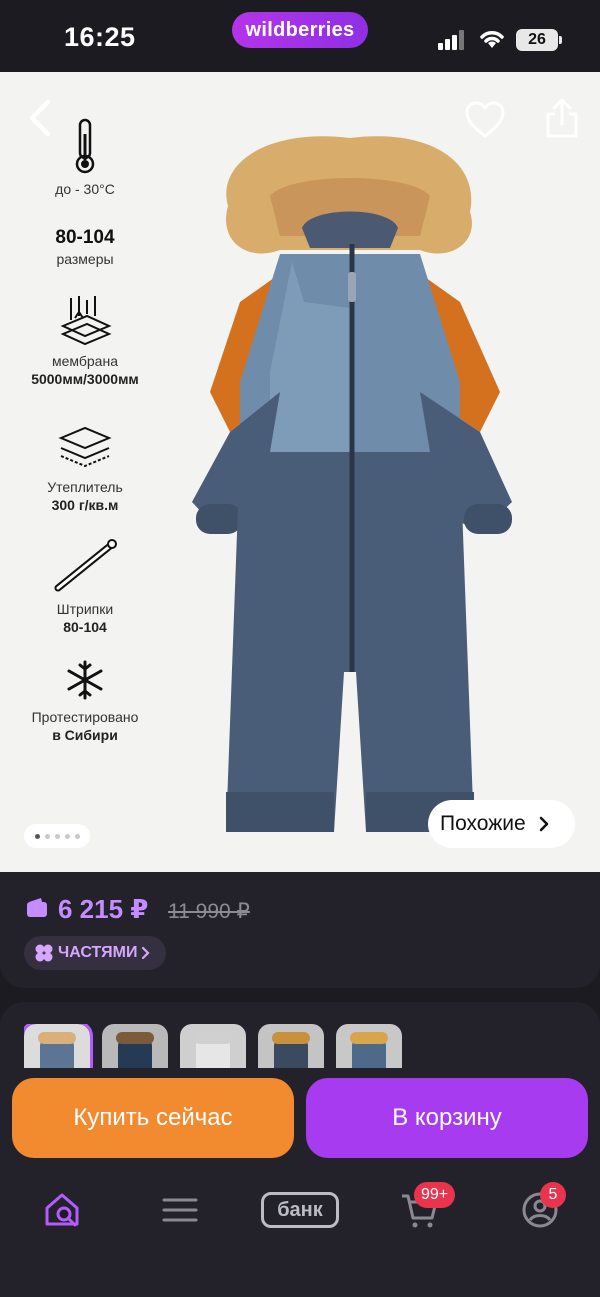  Describe the element at coordinates (451, 40) in the screenshot. I see `cellular-signal-icon` at that location.